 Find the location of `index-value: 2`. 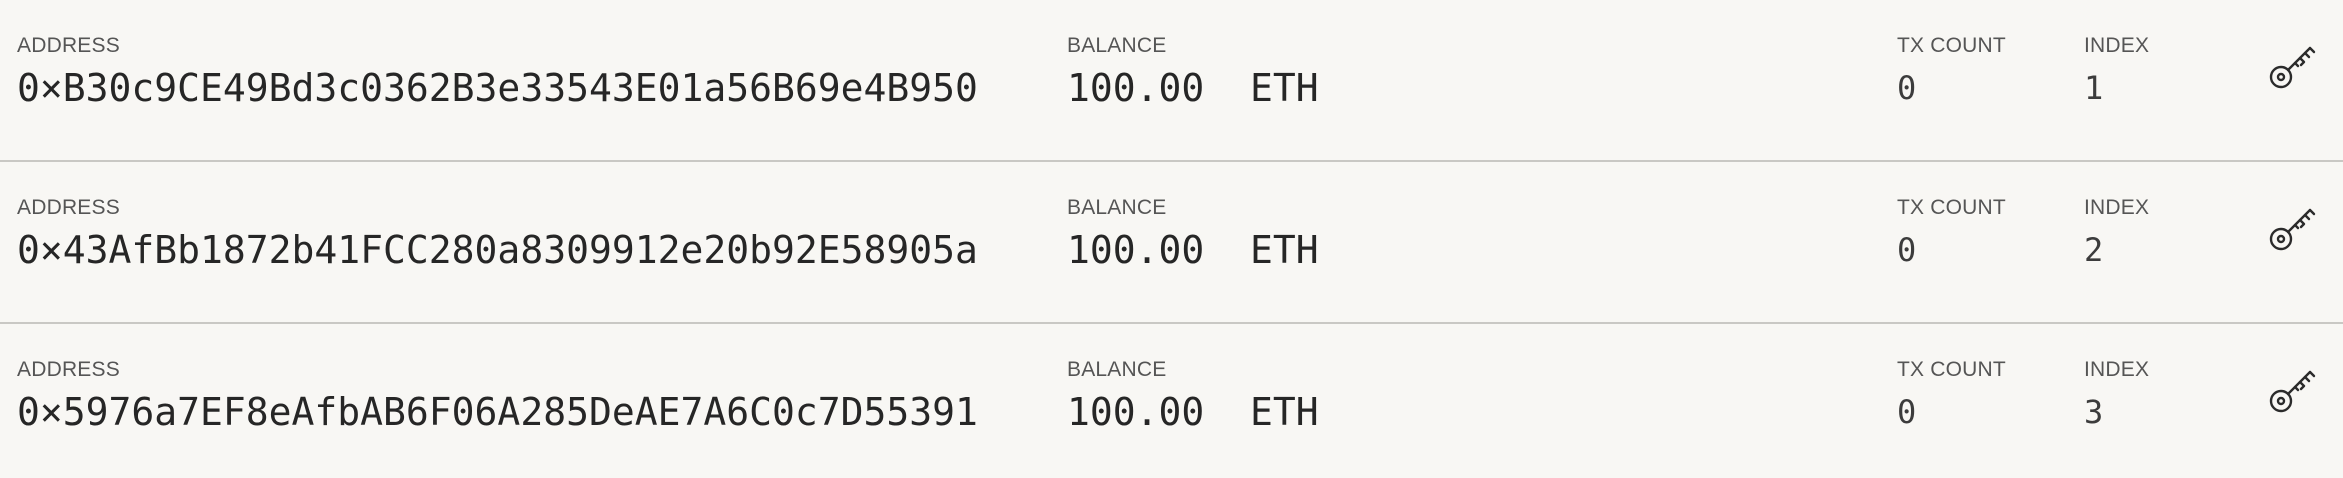

index-value: 2 is located at coordinates (2094, 250).